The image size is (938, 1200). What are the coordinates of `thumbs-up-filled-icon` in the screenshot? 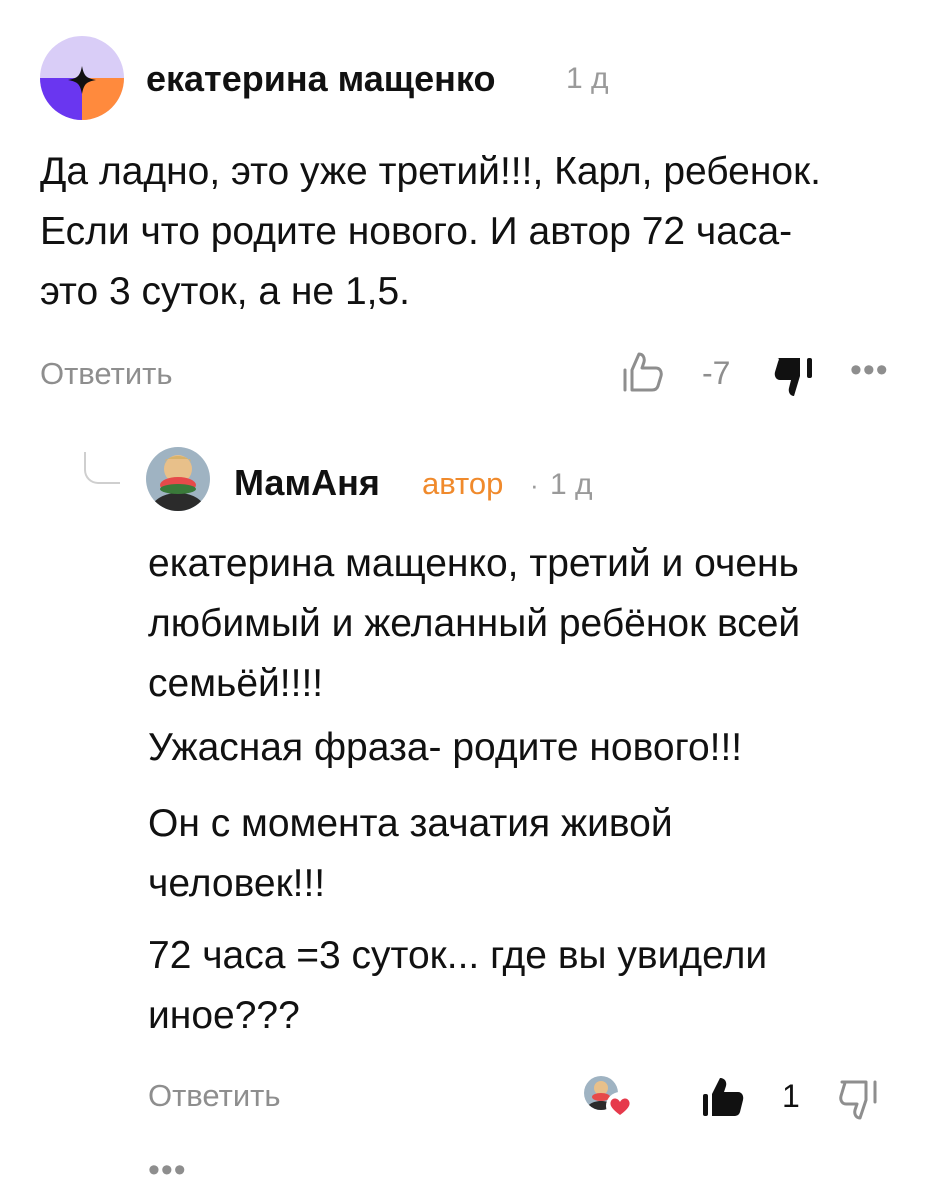 It's located at (723, 1097).